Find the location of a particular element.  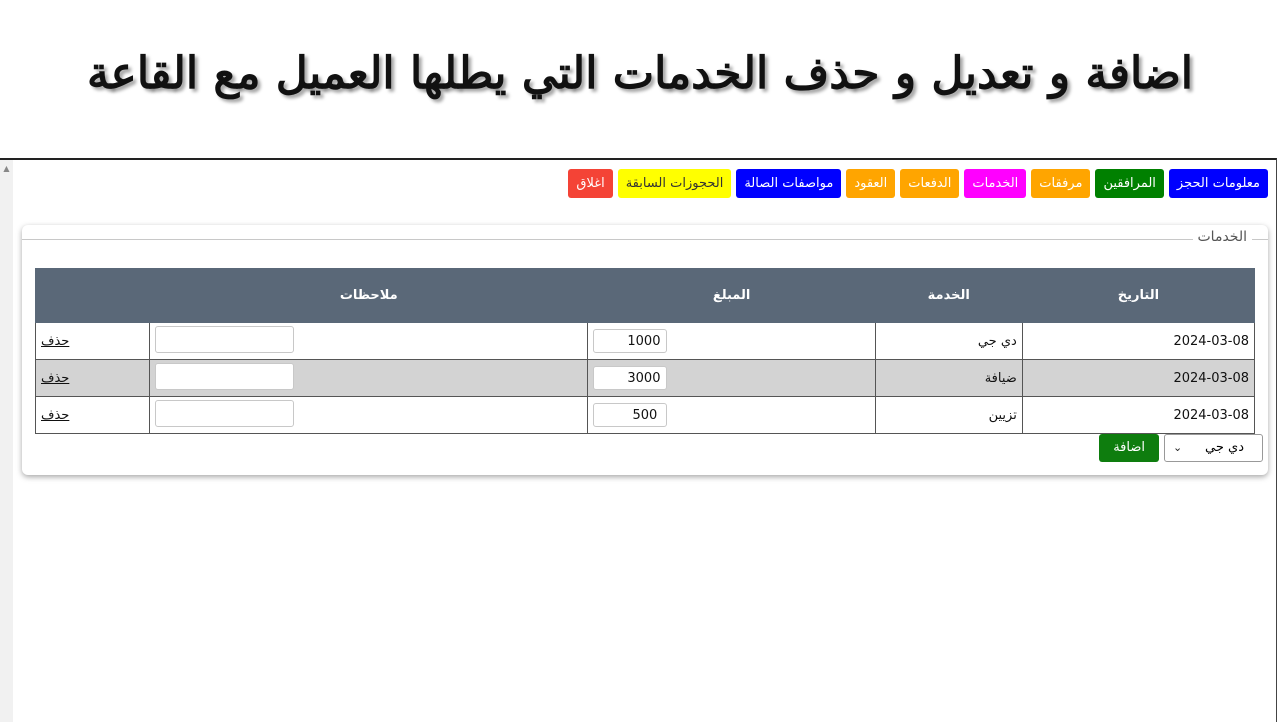

scroll-up-icon: ▲ is located at coordinates (6, 169).